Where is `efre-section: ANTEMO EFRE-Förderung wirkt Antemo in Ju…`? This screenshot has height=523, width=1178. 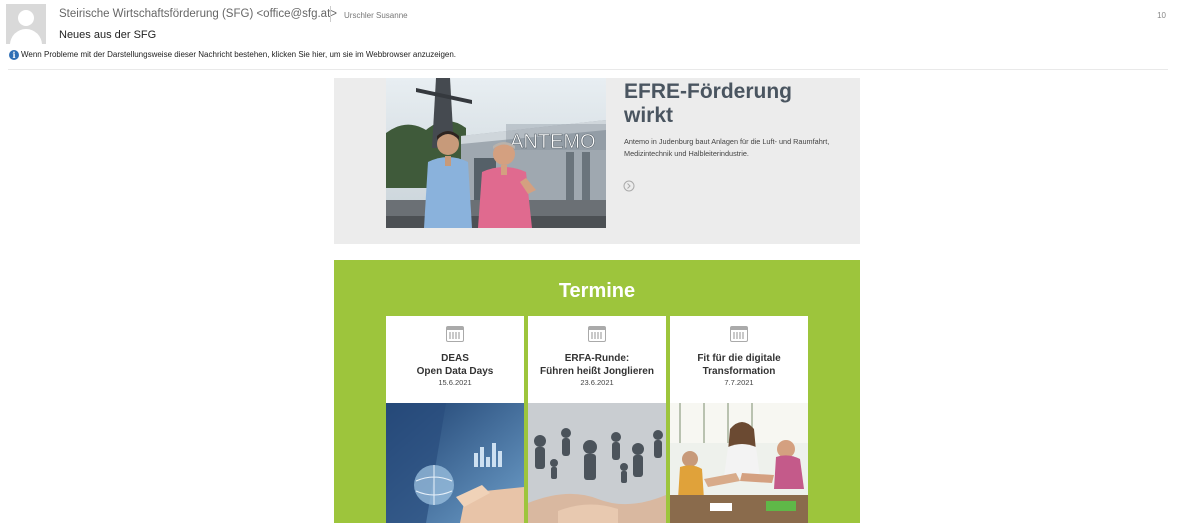 efre-section: ANTEMO EFRE-Förderung wirkt Antemo in Ju… is located at coordinates (597, 161).